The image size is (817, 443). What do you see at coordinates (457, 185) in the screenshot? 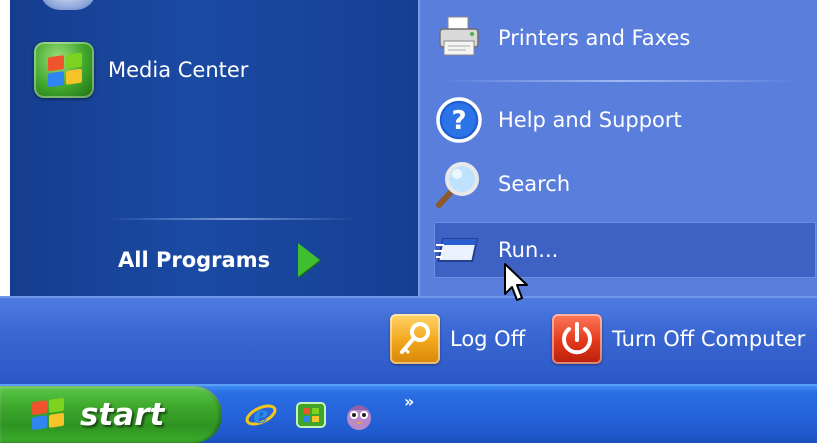
I see `magnifier-icon` at bounding box center [457, 185].